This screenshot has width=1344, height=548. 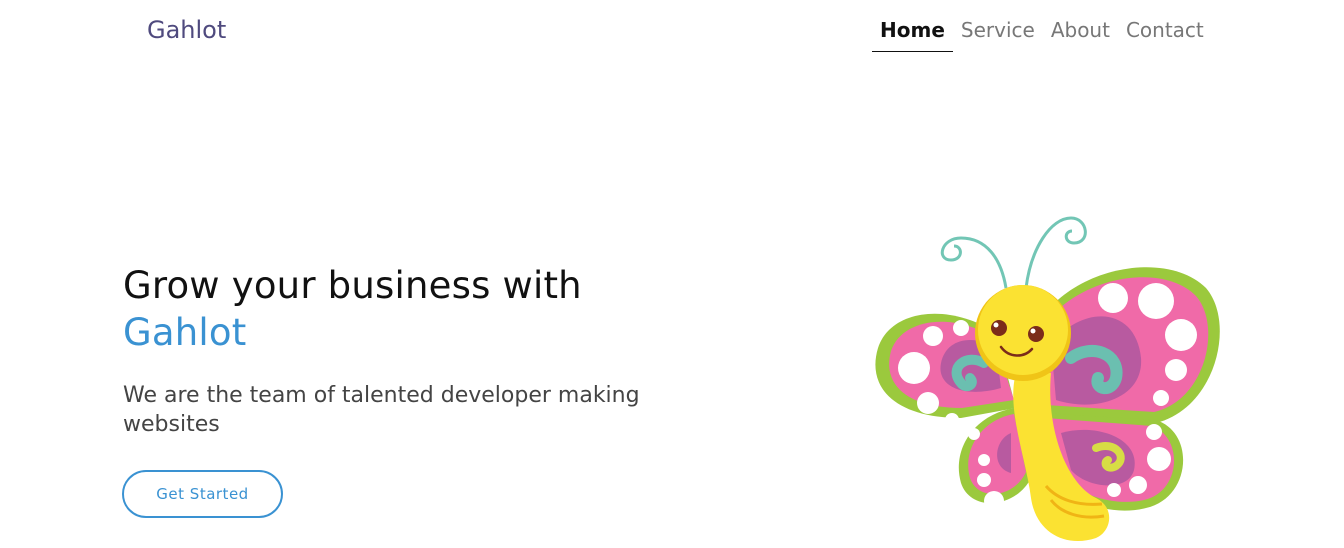 What do you see at coordinates (352, 285) in the screenshot?
I see `hero-title-line: Grow your business with` at bounding box center [352, 285].